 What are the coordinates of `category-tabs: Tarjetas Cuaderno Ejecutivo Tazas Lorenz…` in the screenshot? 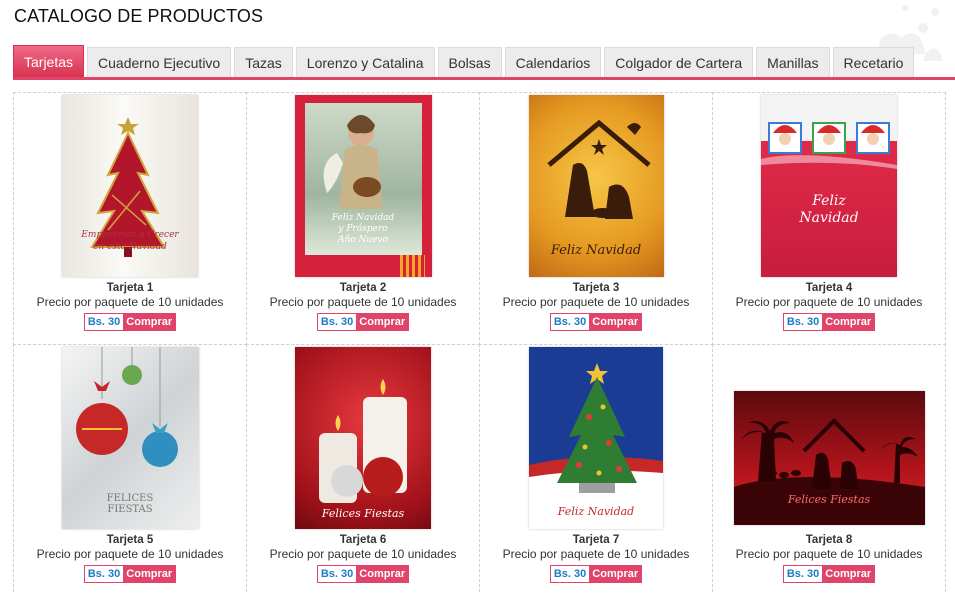 It's located at (464, 61).